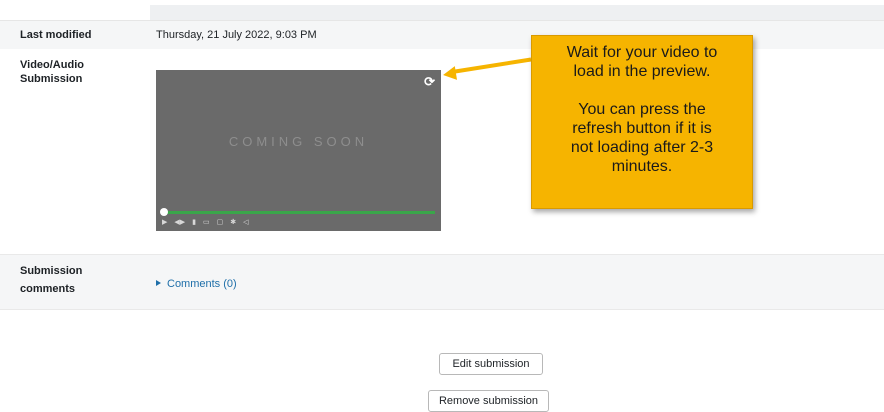 Image resolution: width=884 pixels, height=412 pixels. Describe the element at coordinates (449, 74) in the screenshot. I see `callout-arrow-head` at that location.